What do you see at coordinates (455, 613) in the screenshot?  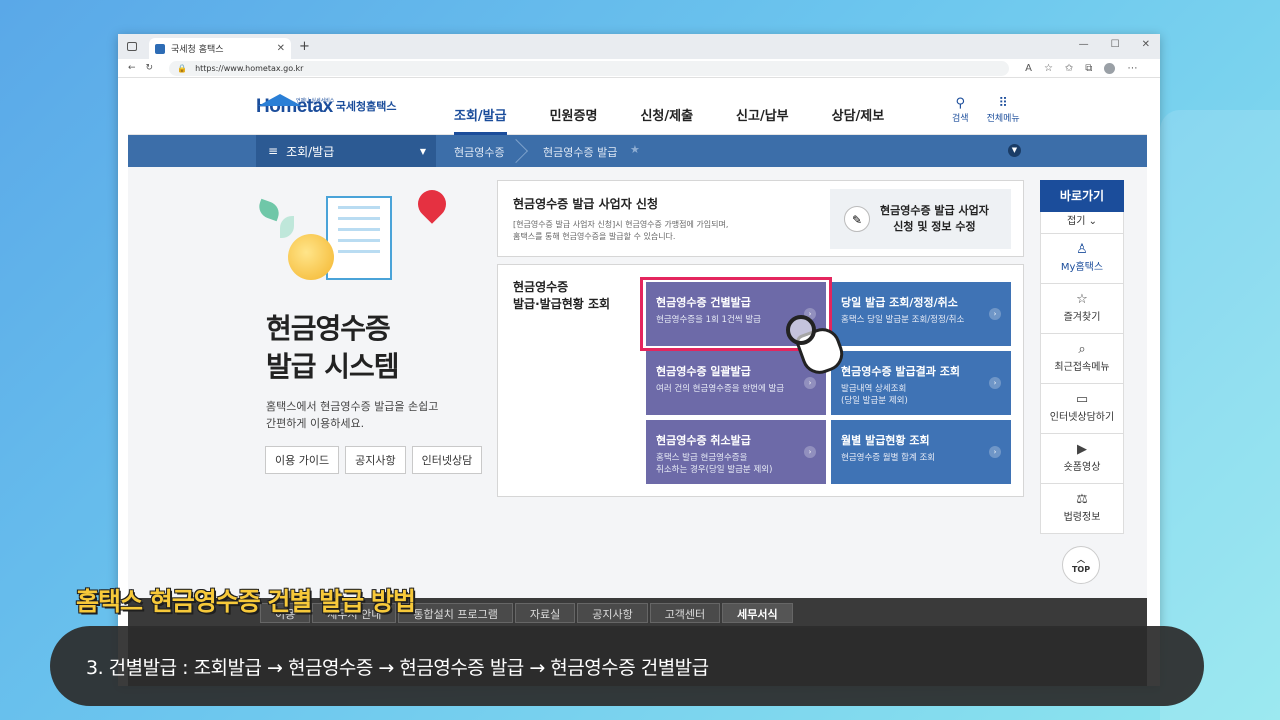 I see `footer-link-install: 통합설치 프로그램` at bounding box center [455, 613].